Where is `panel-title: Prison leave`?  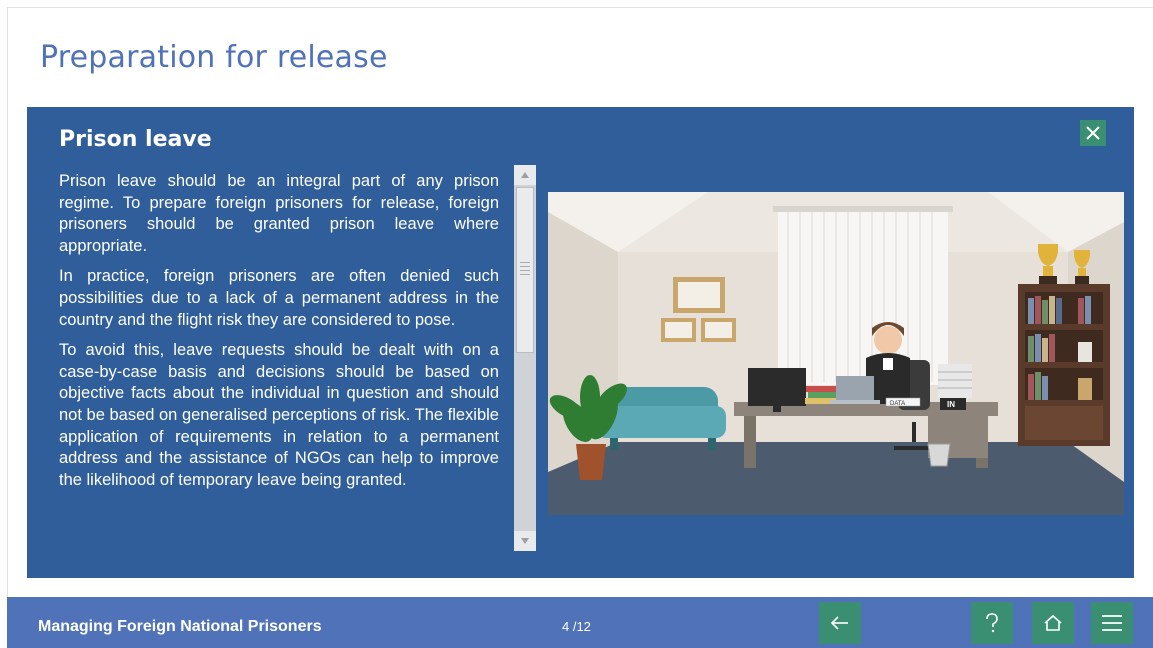 panel-title: Prison leave is located at coordinates (135, 139).